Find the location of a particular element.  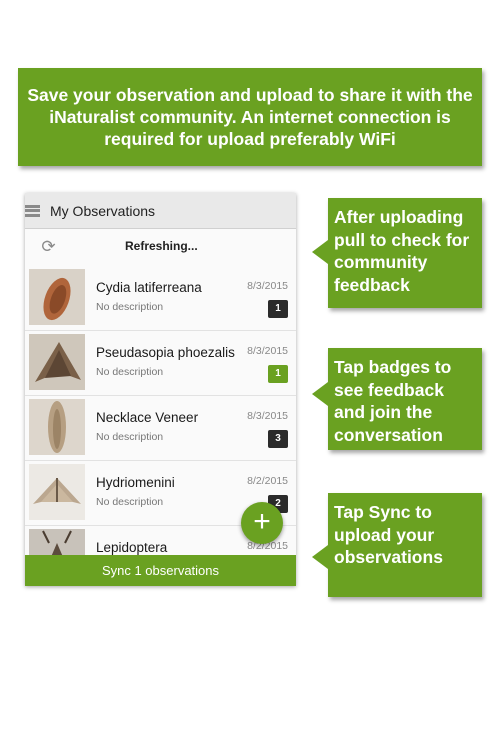

callout-text: Tap Sync to upload your observations is located at coordinates (388, 534).